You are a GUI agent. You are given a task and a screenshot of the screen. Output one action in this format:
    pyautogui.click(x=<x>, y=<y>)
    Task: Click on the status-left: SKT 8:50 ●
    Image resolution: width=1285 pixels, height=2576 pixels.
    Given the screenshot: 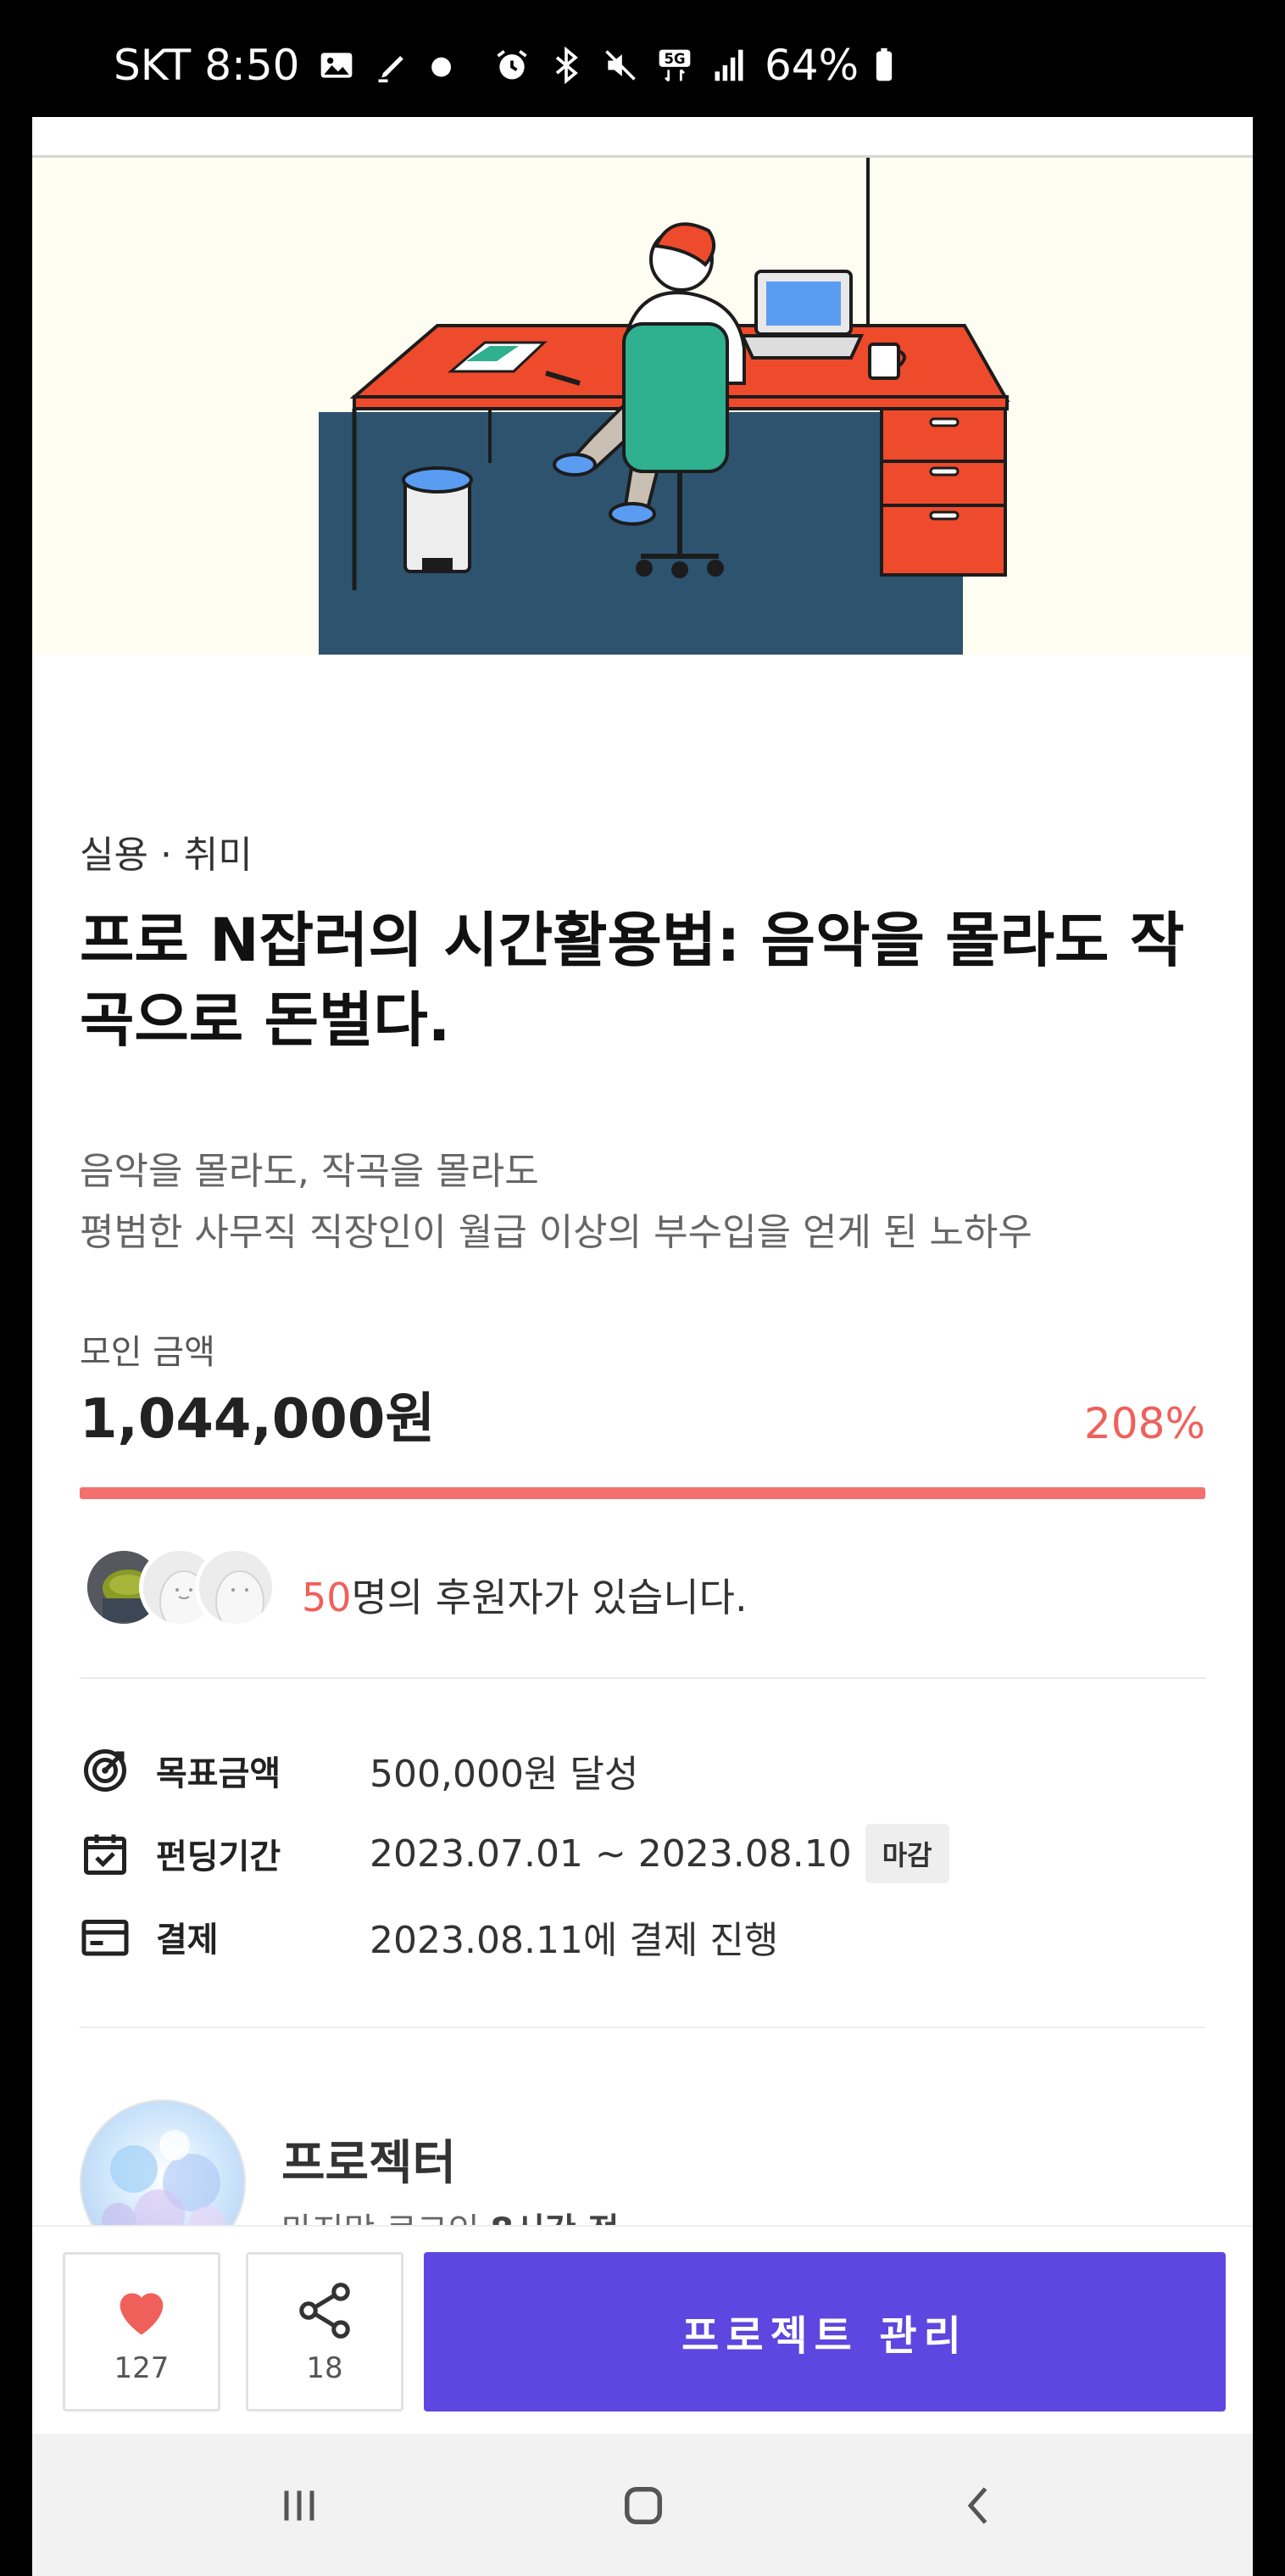 What is the action you would take?
    pyautogui.click(x=283, y=65)
    